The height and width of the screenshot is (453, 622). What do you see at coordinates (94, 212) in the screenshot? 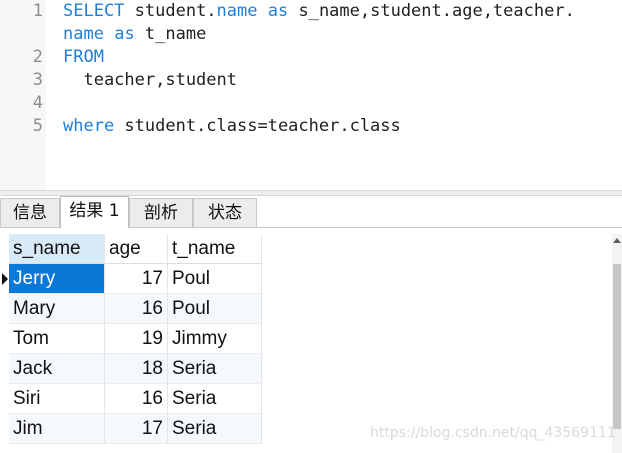
I see `tab-result-1: 结果 1` at bounding box center [94, 212].